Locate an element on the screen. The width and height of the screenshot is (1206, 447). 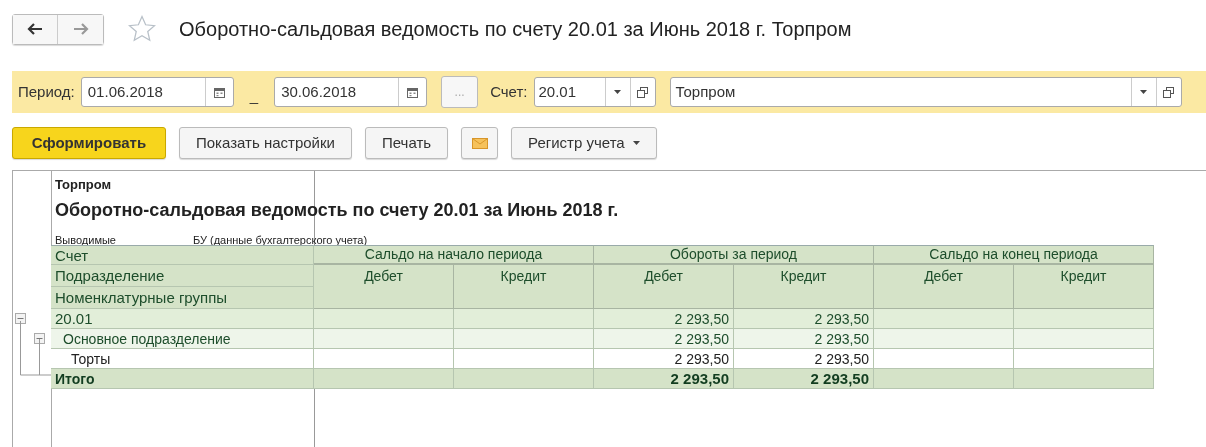
column-header: Номенклатурные группы is located at coordinates (182, 298).